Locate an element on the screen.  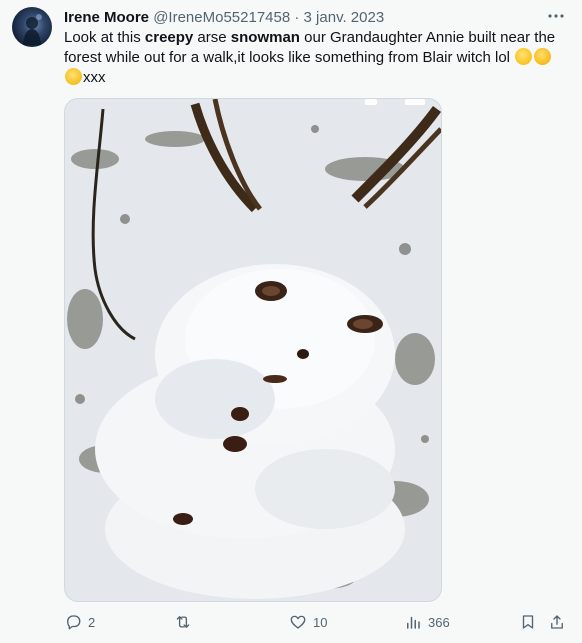
retweet-icon is located at coordinates (183, 622).